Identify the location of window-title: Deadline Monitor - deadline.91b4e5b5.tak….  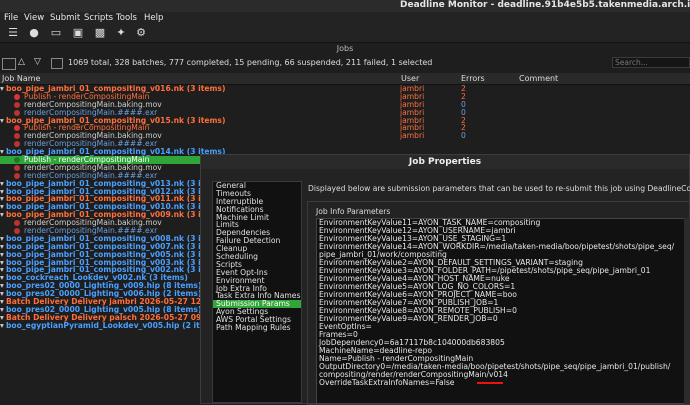
(545, 5).